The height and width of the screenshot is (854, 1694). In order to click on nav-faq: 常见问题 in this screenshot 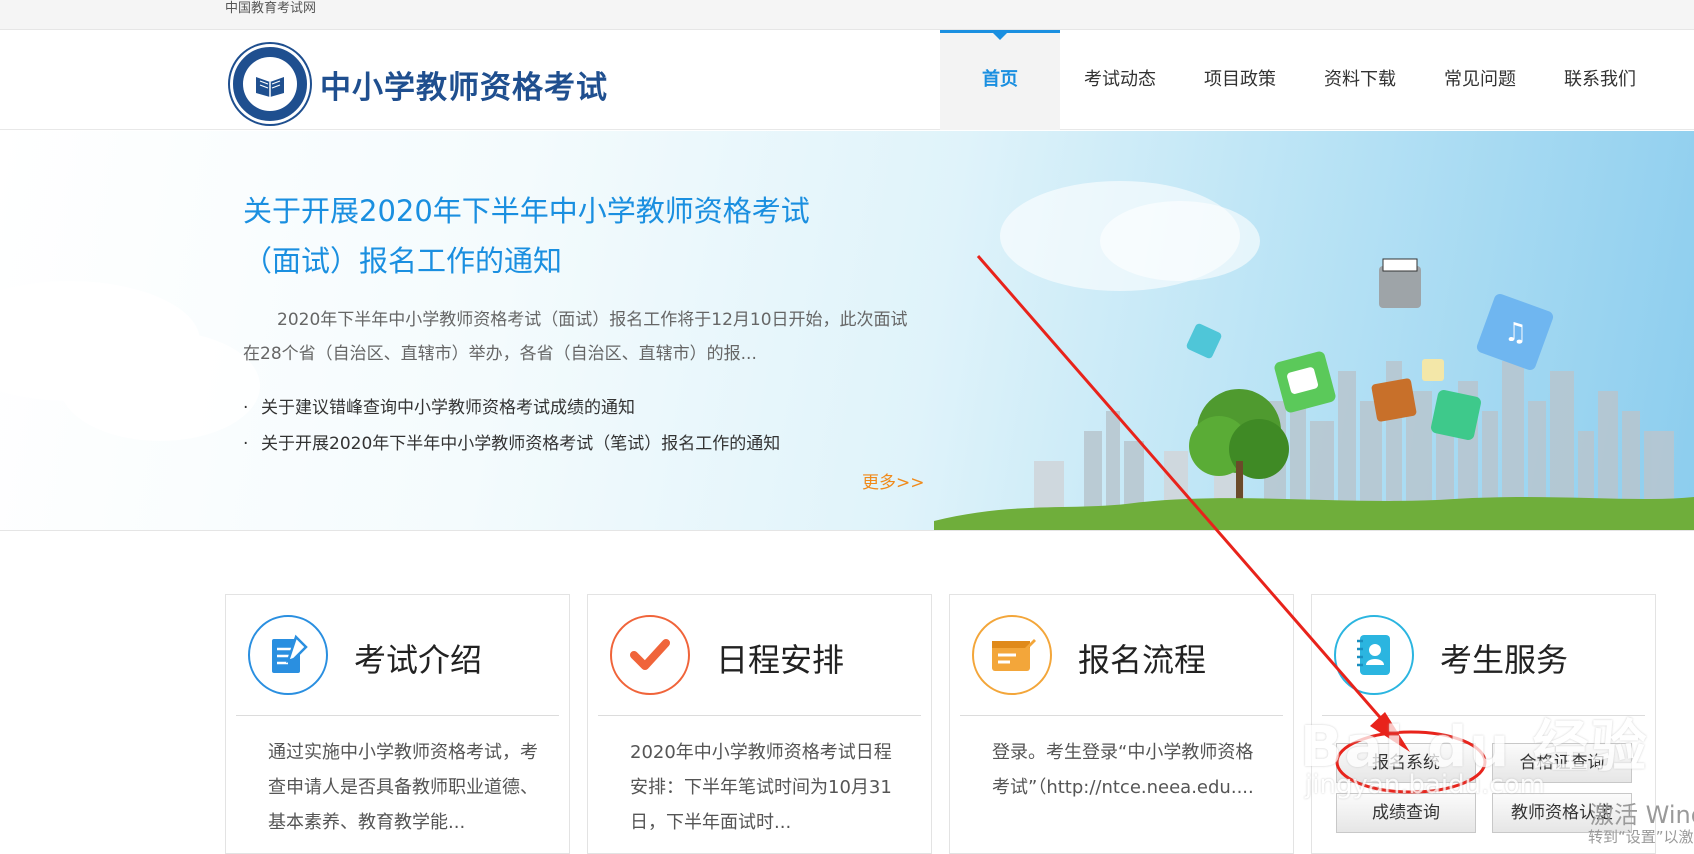, I will do `click(1480, 80)`.